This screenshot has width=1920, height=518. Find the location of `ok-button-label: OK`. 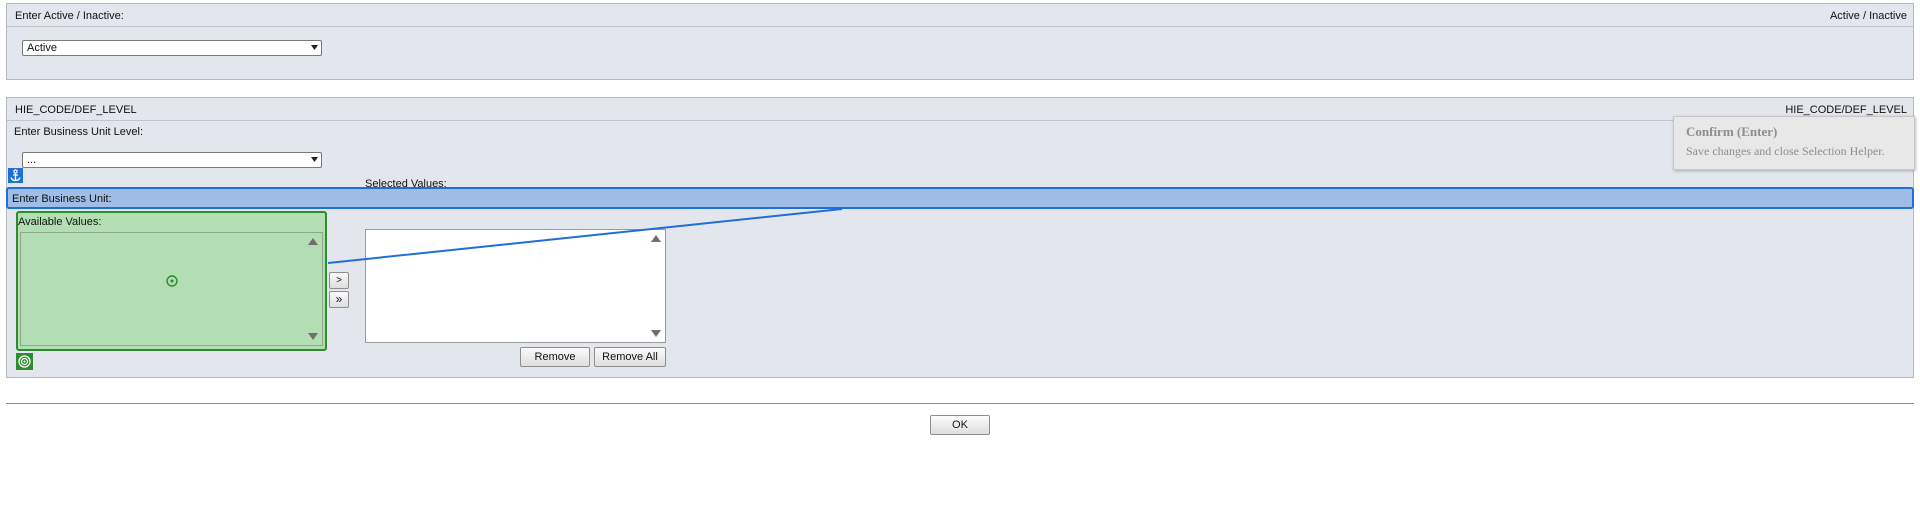

ok-button-label: OK is located at coordinates (960, 425).